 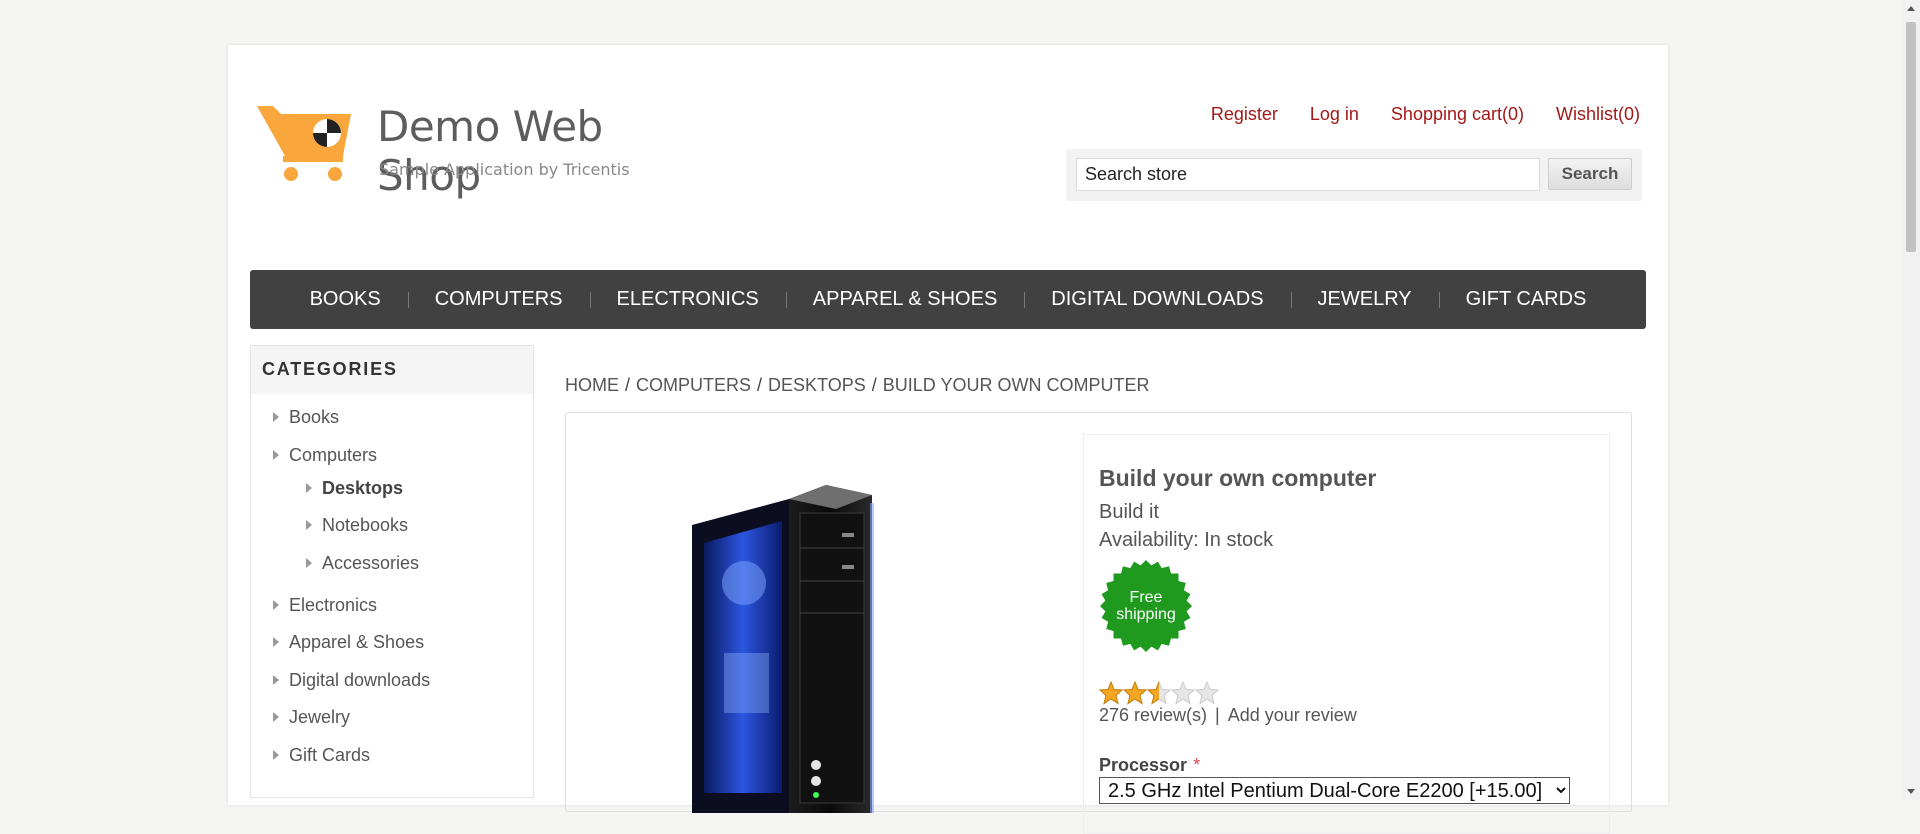 I want to click on category-electronics: Electronics, so click(x=325, y=605).